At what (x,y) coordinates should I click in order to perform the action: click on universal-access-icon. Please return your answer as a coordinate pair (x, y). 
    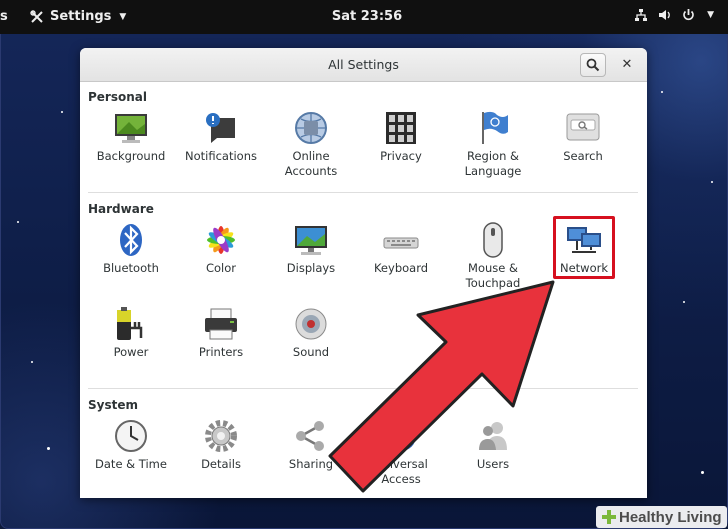
    Looking at the image, I should click on (401, 436).